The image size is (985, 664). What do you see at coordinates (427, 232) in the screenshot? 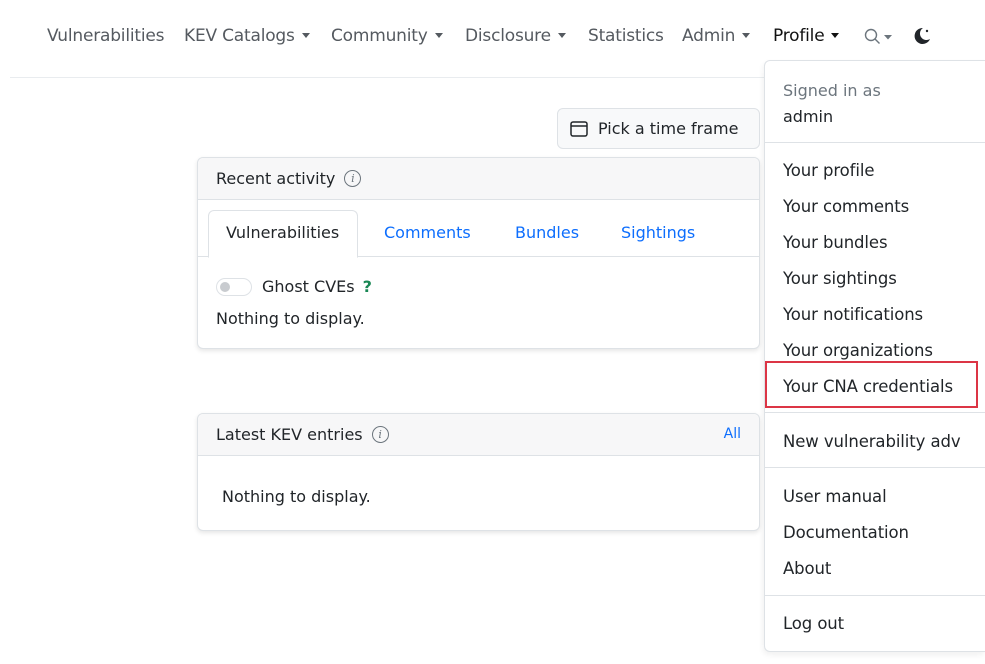
I see `tab-comments: Comments` at bounding box center [427, 232].